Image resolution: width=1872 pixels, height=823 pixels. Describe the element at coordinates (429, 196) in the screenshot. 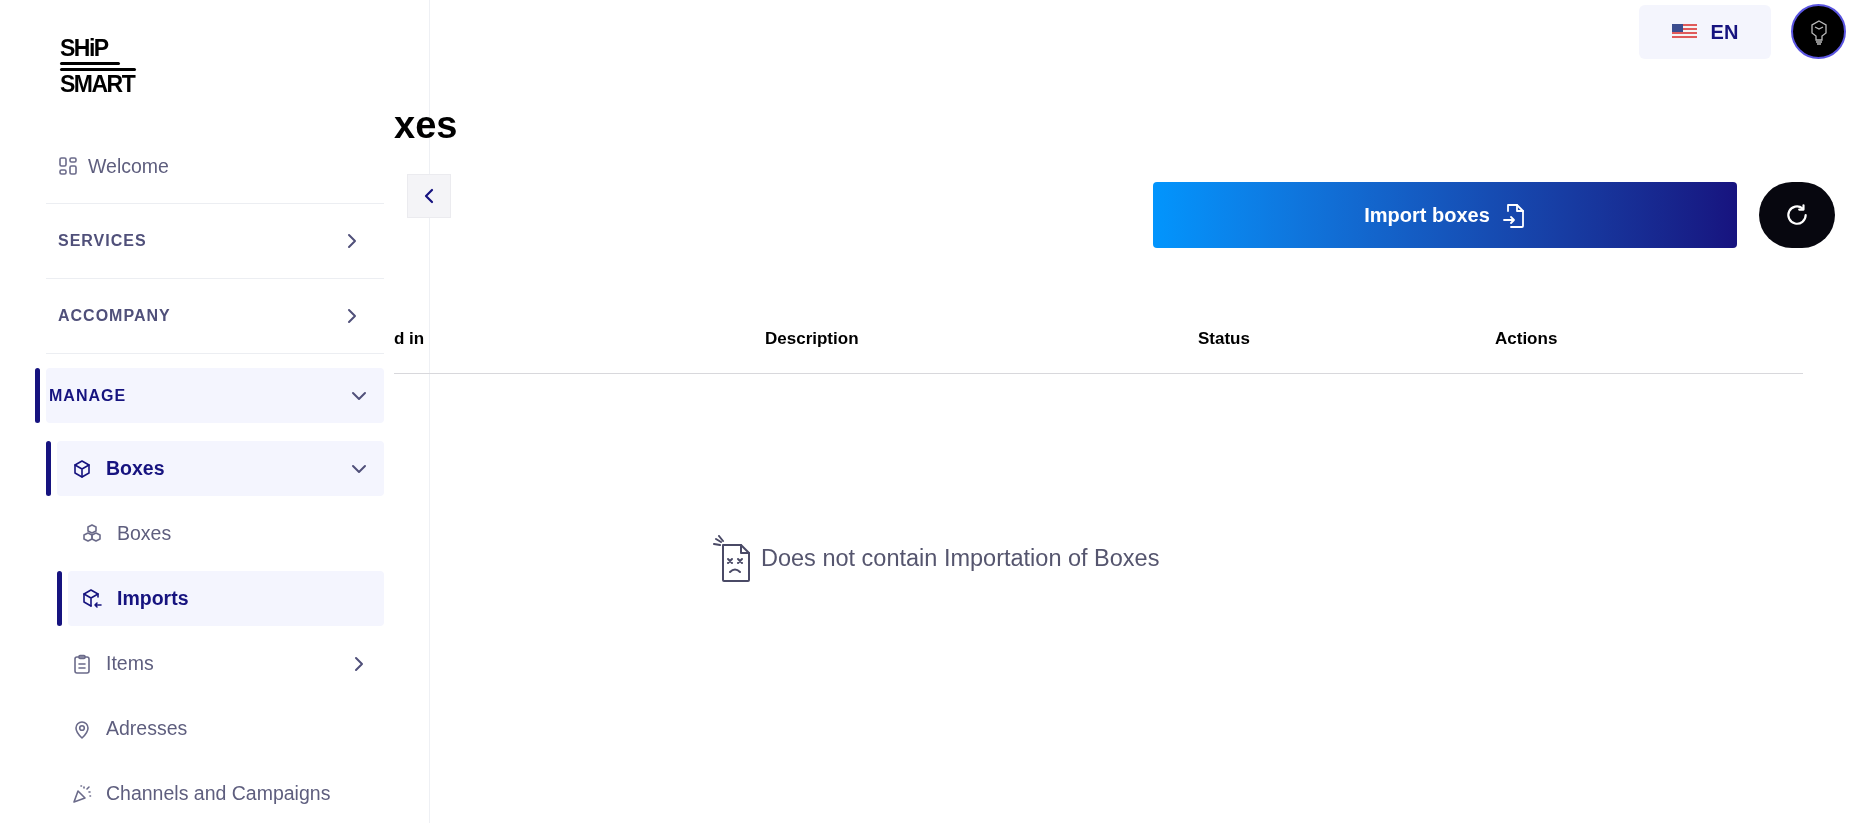

I see `collapse-button` at that location.